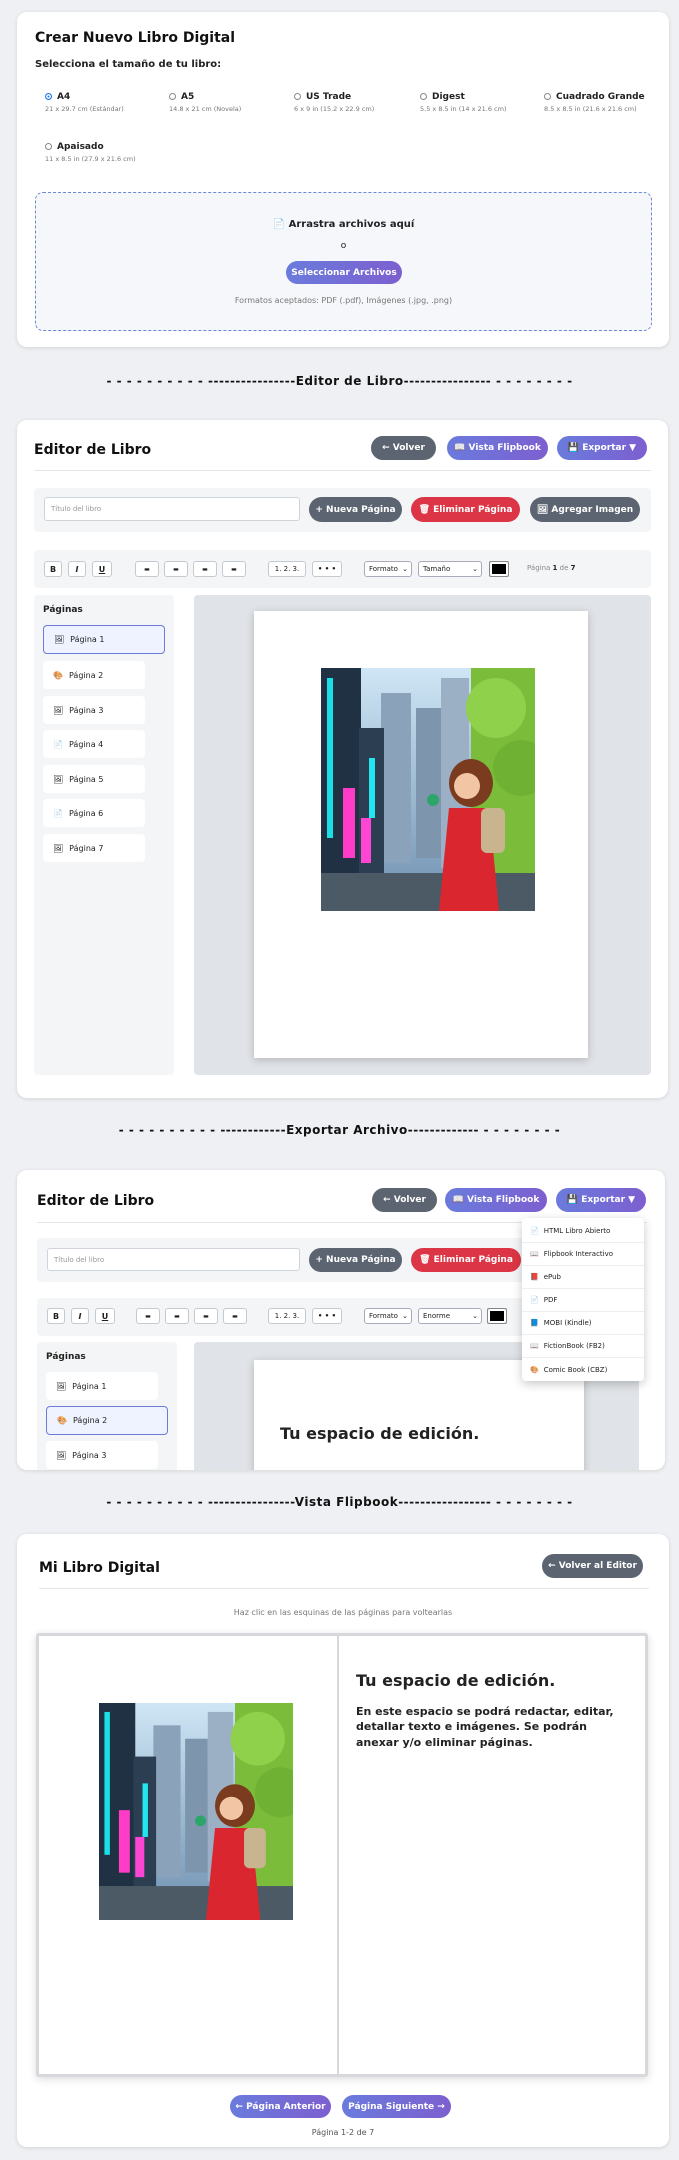 This screenshot has width=679, height=2160. What do you see at coordinates (94, 744) in the screenshot?
I see `page-item-4: 📄 Página 4` at bounding box center [94, 744].